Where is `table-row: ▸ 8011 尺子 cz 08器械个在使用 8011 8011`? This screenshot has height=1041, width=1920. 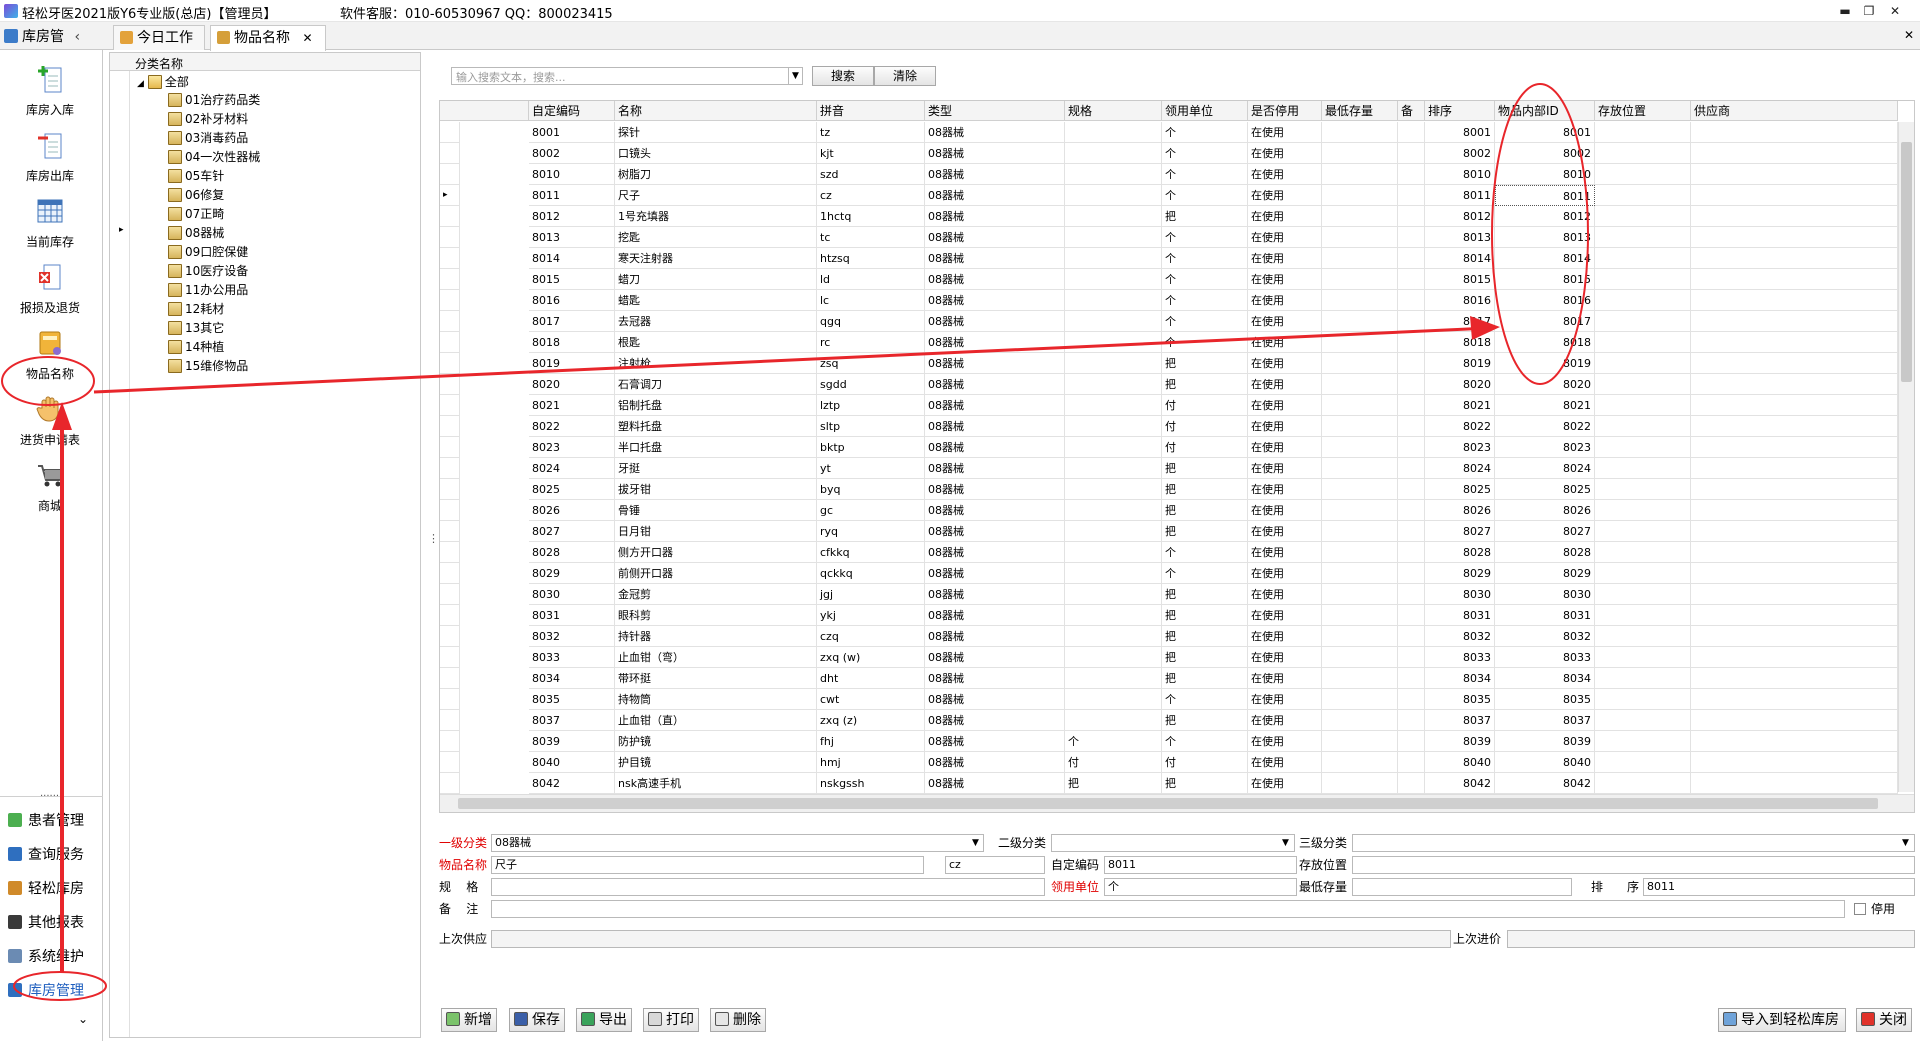
table-row: ▸ 8011 尺子 cz 08器械个在使用 8011 8011 is located at coordinates (1169, 195).